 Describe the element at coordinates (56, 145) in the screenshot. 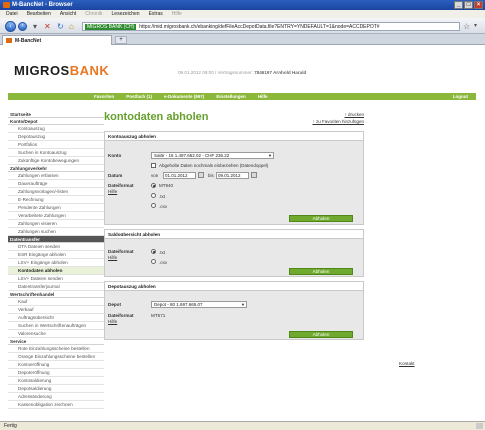

I see `sidebar-item-portfolios: Portfolios` at that location.